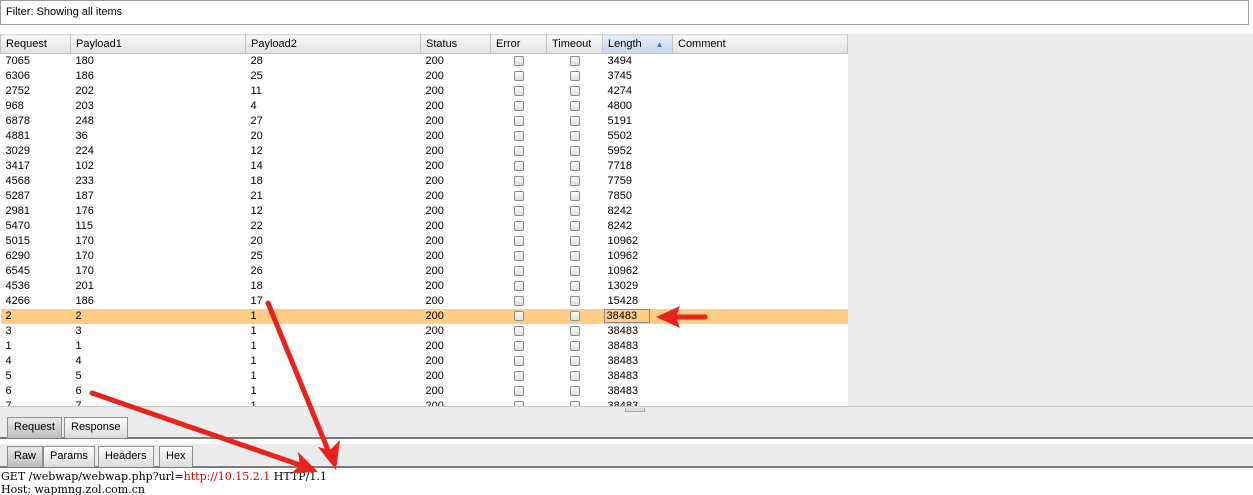 This screenshot has height=495, width=1253. I want to click on table-row: 968 203 4 200 4800, so click(424, 106).